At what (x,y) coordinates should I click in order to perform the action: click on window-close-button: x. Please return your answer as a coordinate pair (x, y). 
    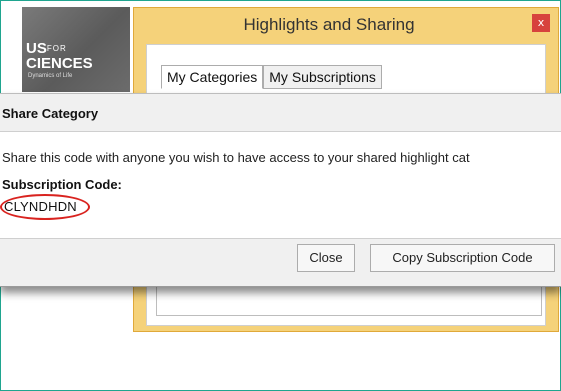
    Looking at the image, I should click on (541, 23).